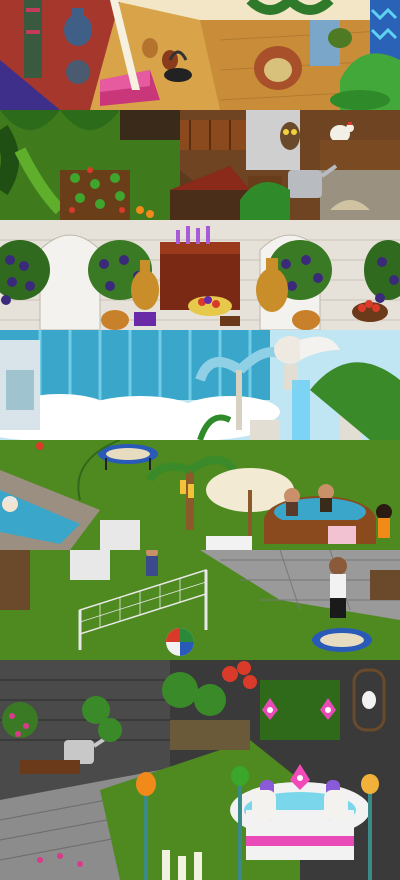  I want to click on volleyball-yard-scene, so click(200, 605).